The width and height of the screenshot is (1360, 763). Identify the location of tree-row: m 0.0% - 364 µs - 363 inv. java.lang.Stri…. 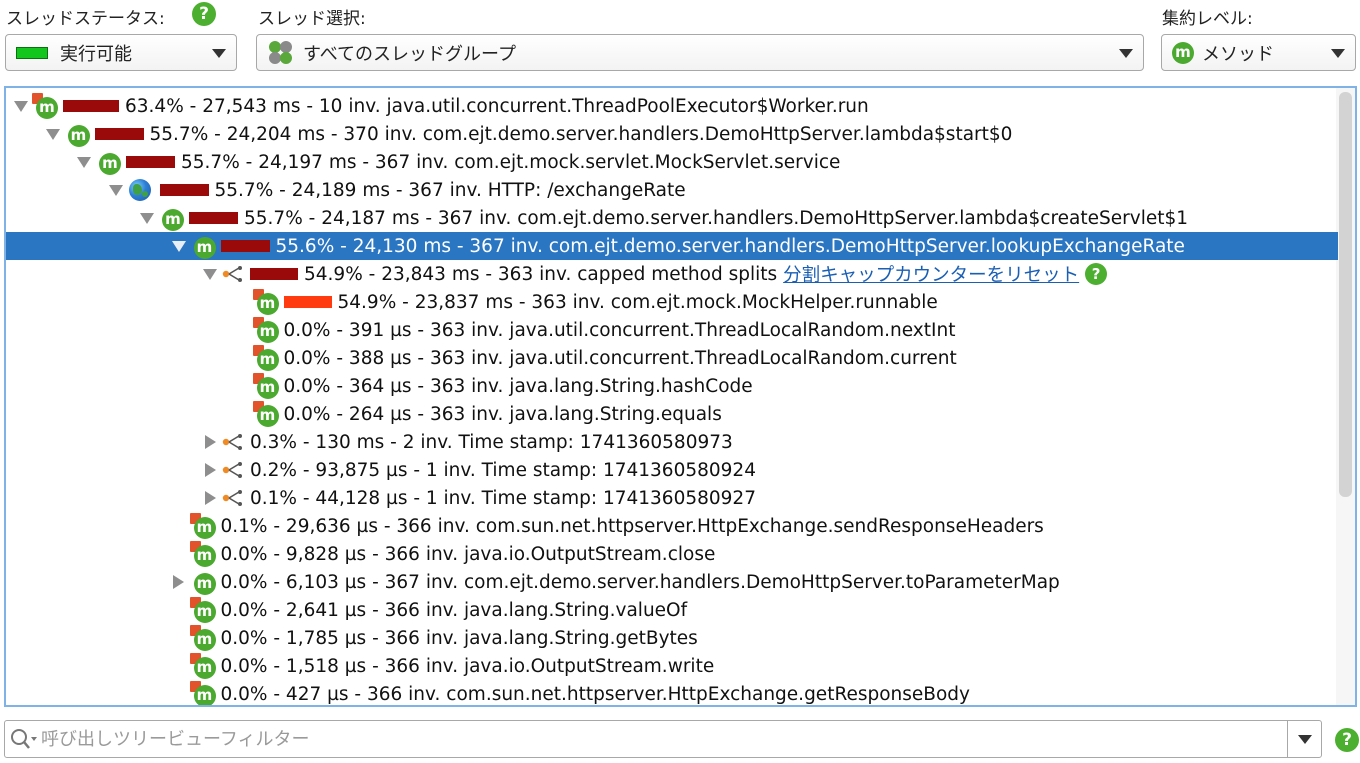
(672, 386).